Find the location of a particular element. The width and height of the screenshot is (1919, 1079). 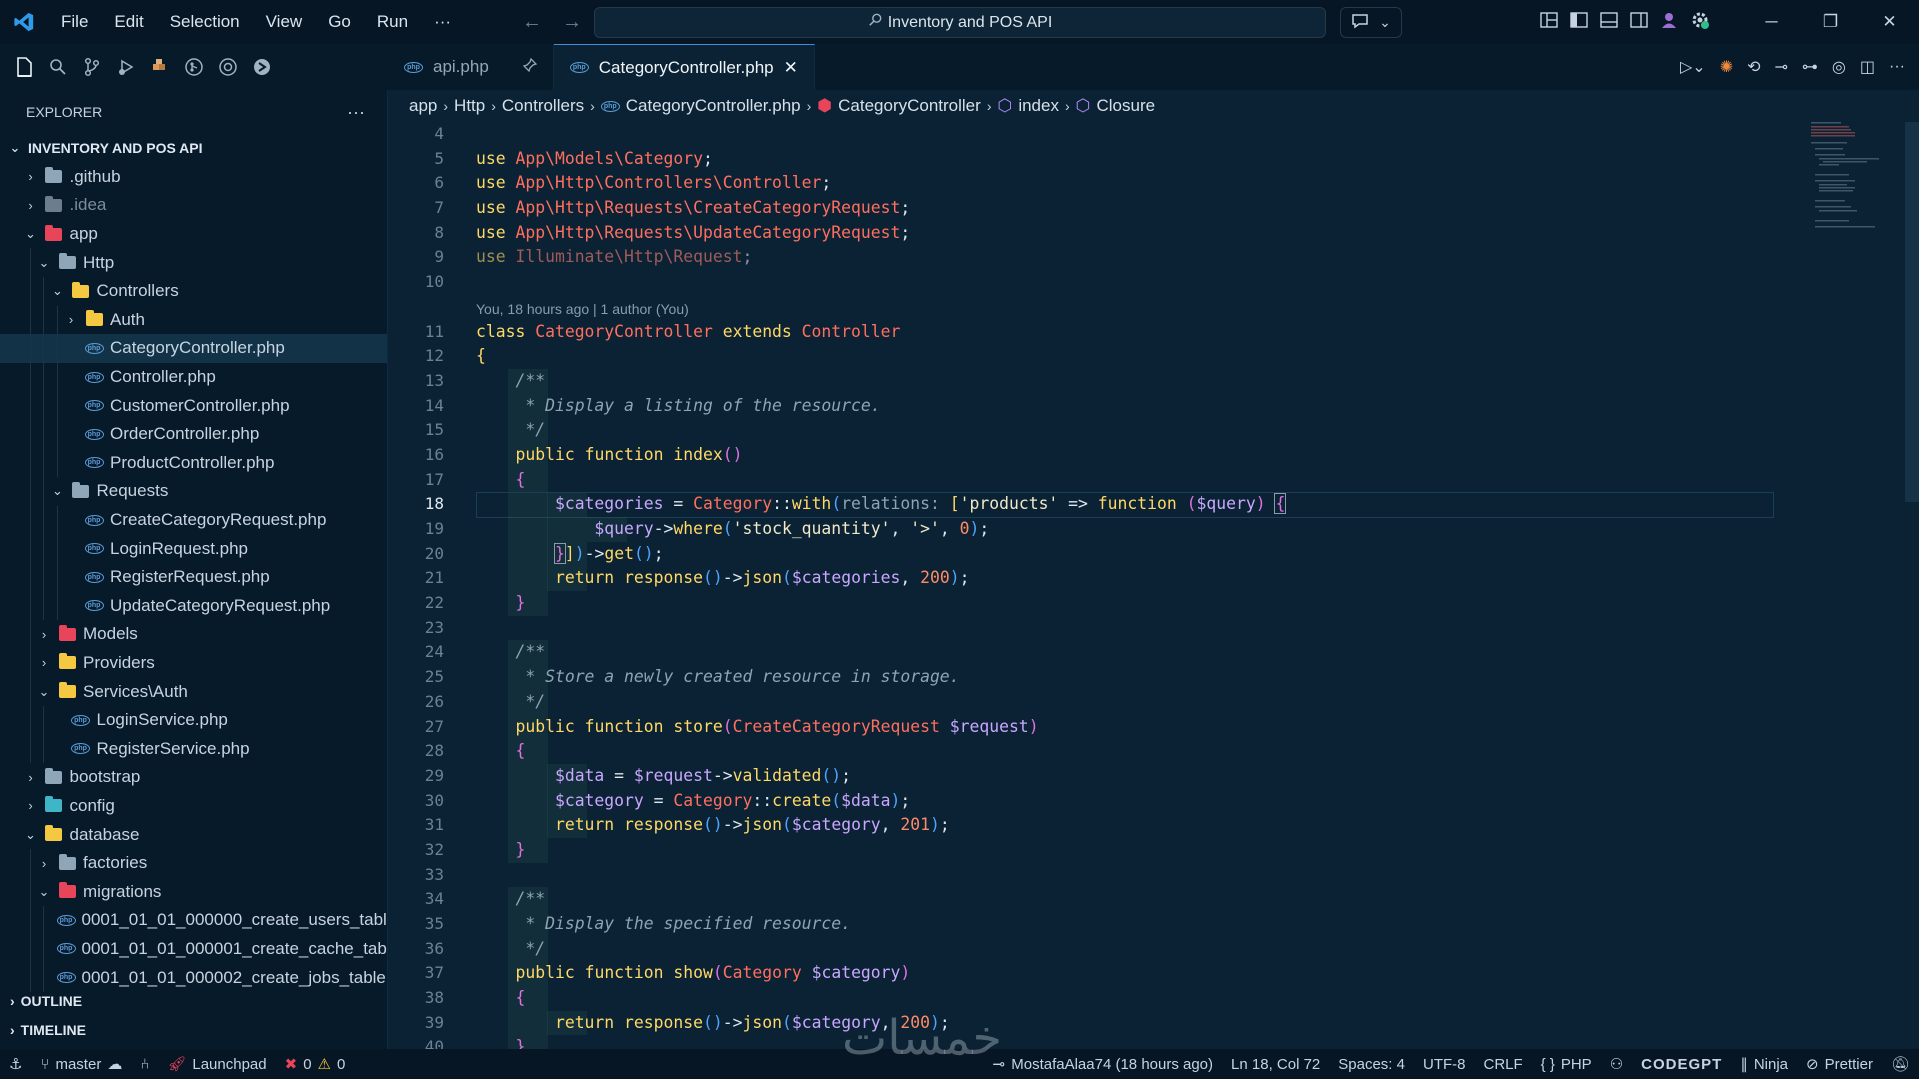

gitlens-inspect-icon: ◎ is located at coordinates (1839, 67).